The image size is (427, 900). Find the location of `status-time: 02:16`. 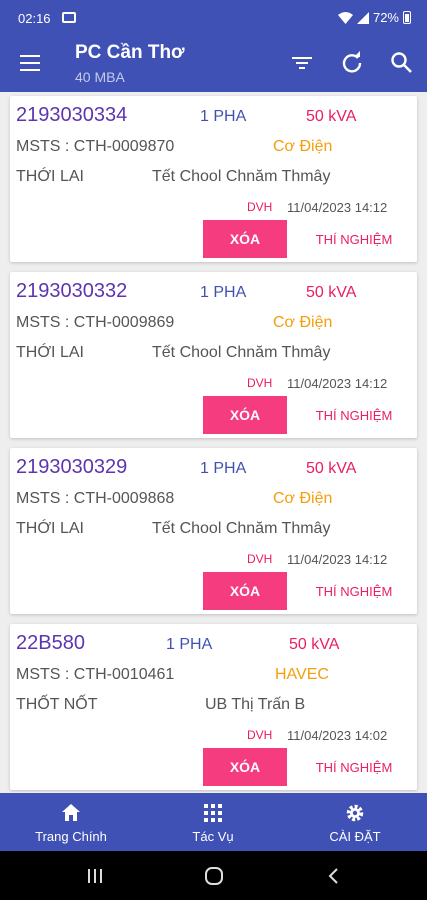

status-time: 02:16 is located at coordinates (34, 18).